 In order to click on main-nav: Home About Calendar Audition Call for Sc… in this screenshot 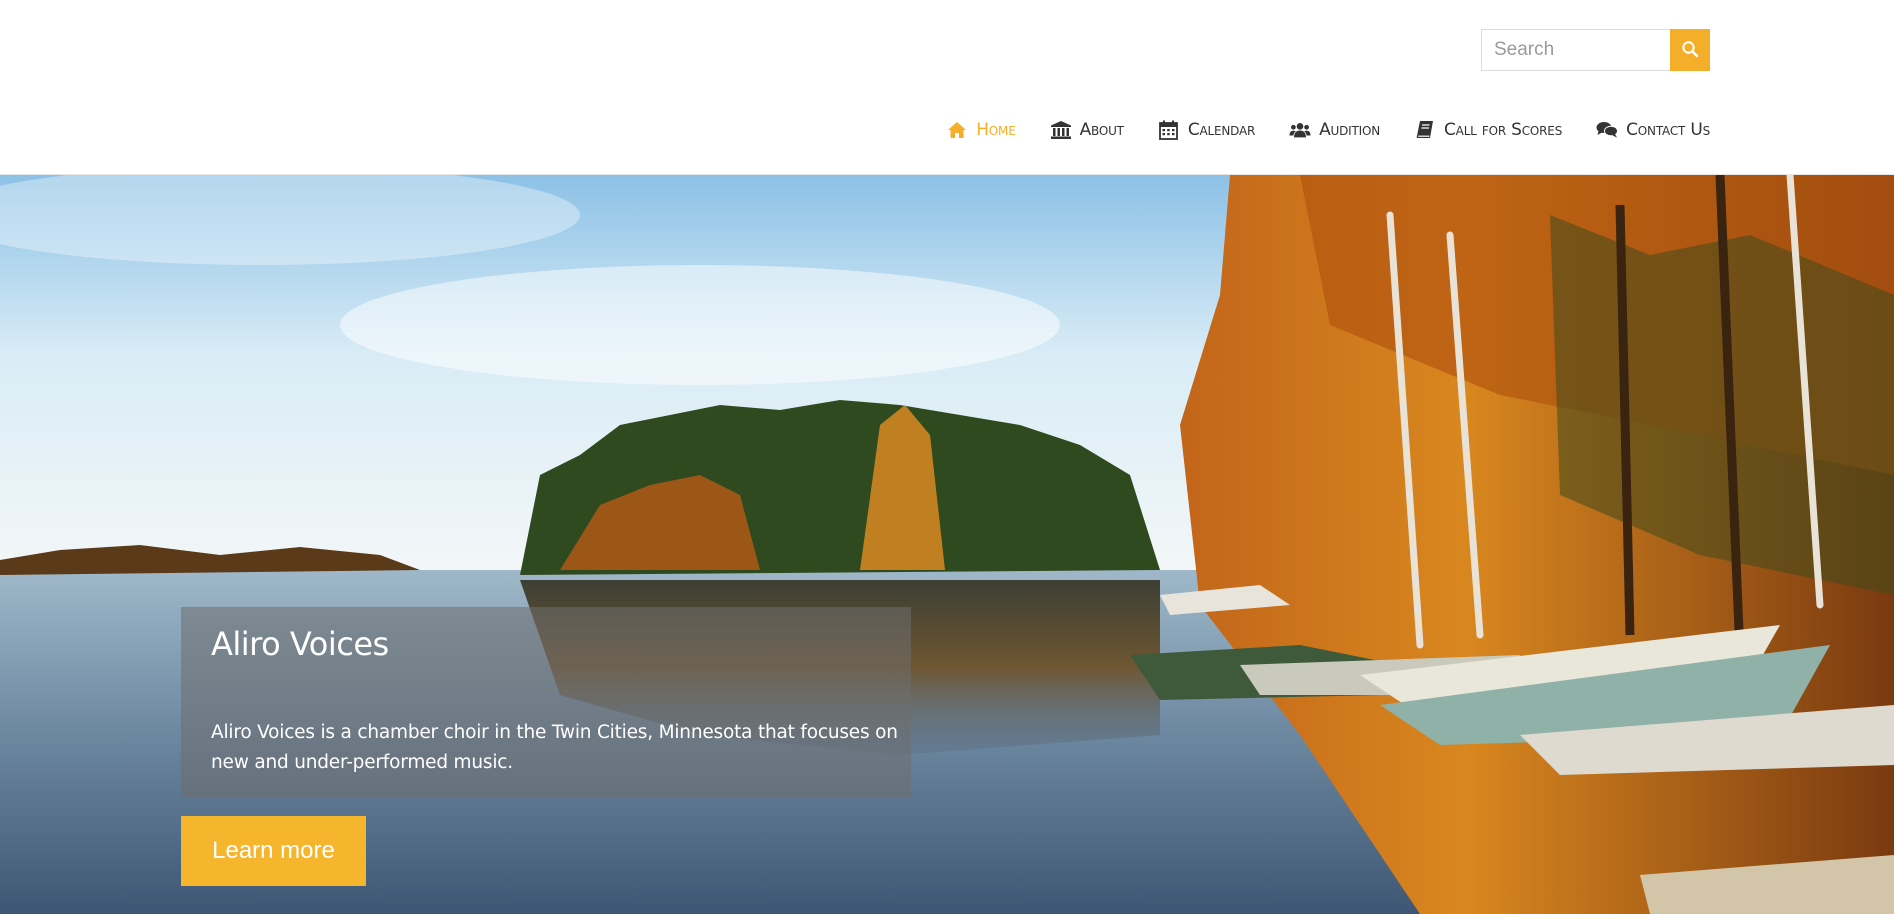, I will do `click(1328, 130)`.